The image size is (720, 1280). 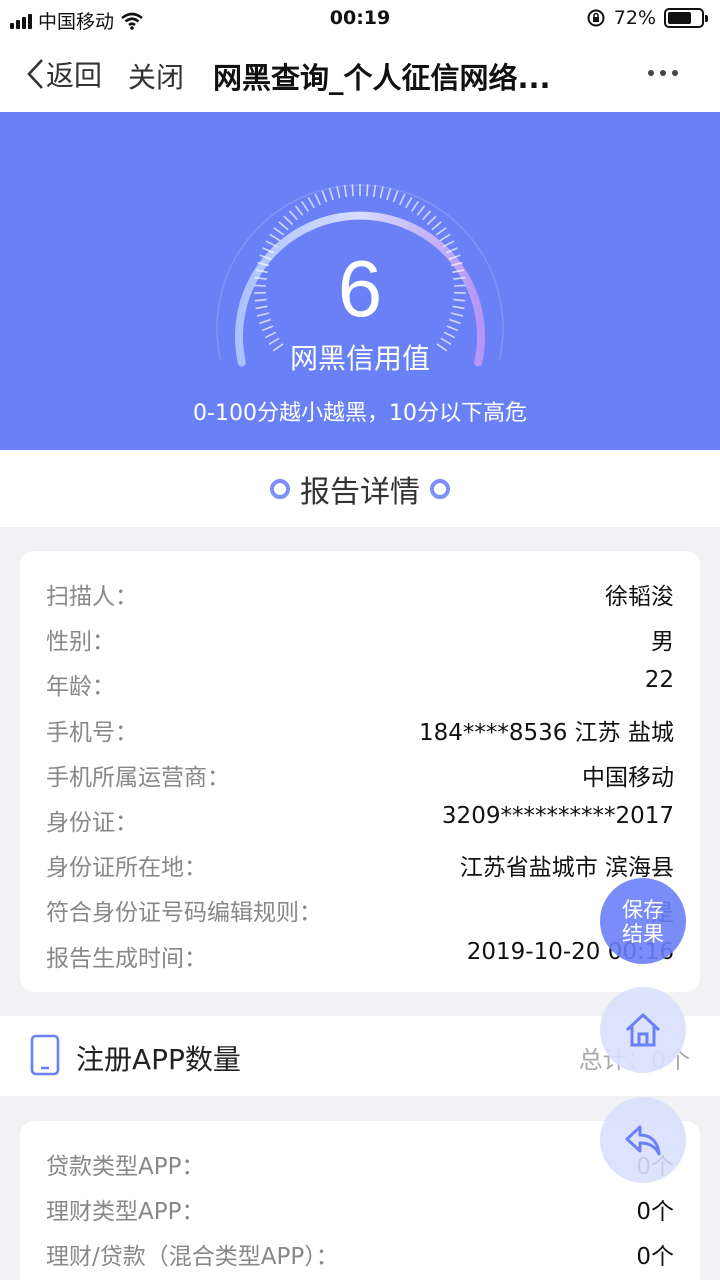 I want to click on report-row: 手机号： 184****8536 江苏 盐城, so click(x=360, y=733).